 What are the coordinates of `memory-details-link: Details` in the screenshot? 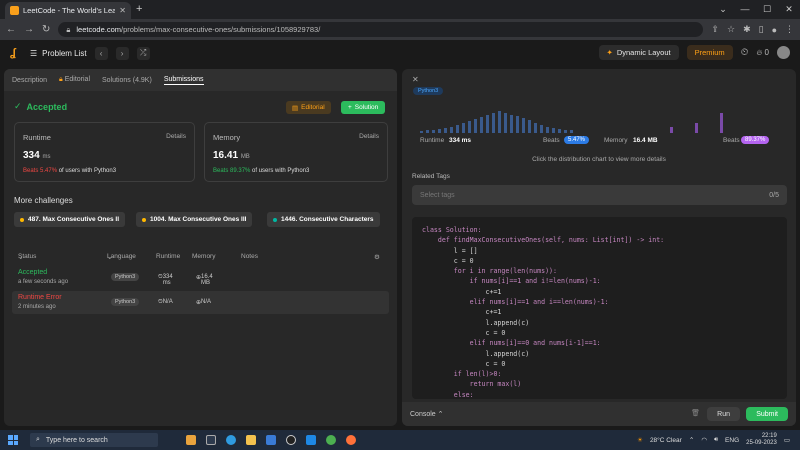 It's located at (369, 136).